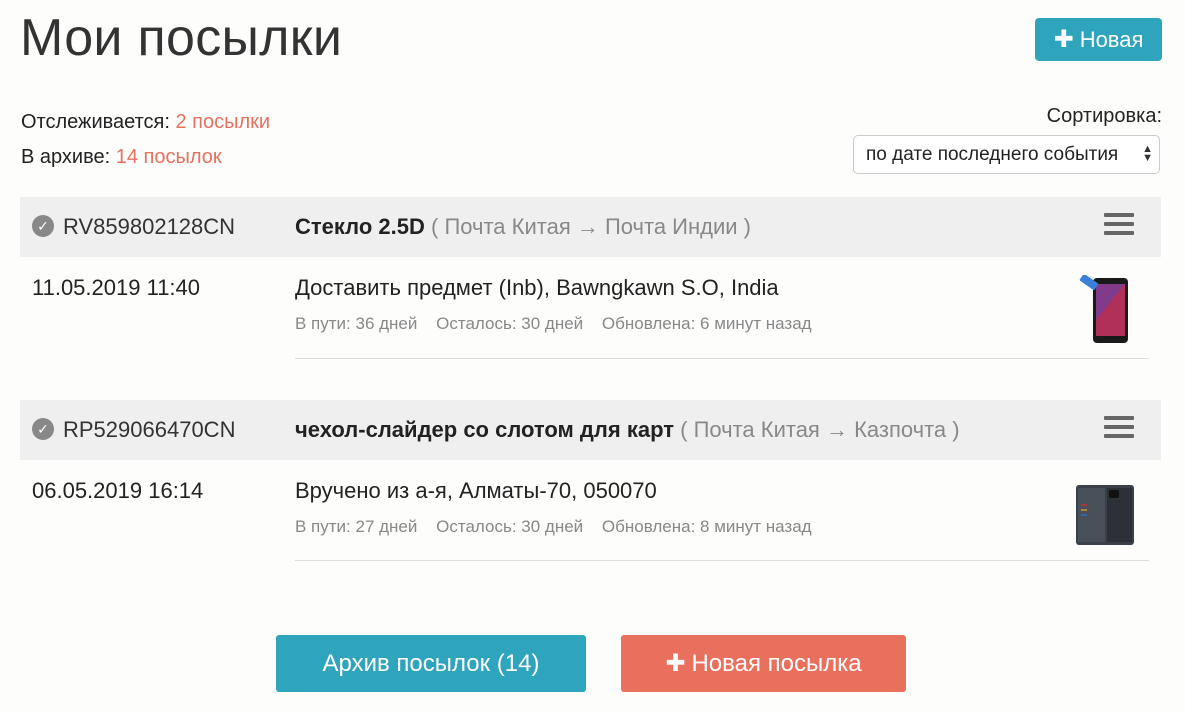 This screenshot has height=712, width=1185. Describe the element at coordinates (1103, 309) in the screenshot. I see `product-thumbnail-glass-icon` at that location.